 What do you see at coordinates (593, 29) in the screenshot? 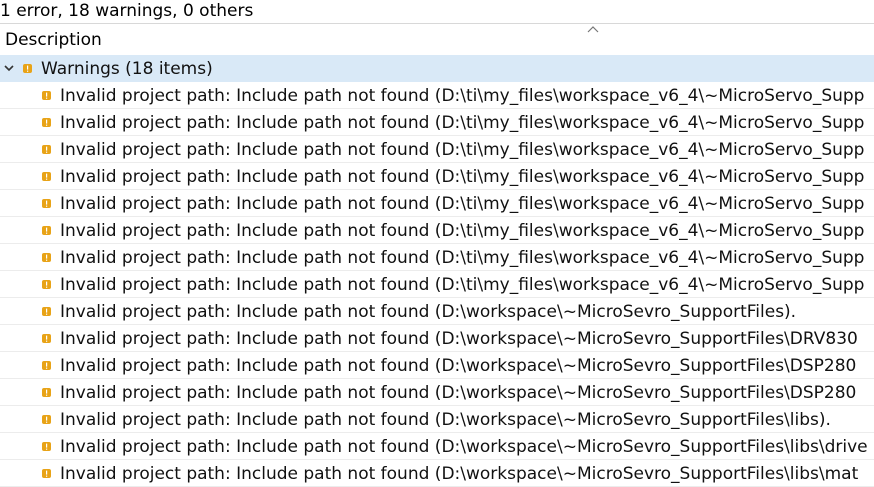
I see `sort-ascending-icon` at bounding box center [593, 29].